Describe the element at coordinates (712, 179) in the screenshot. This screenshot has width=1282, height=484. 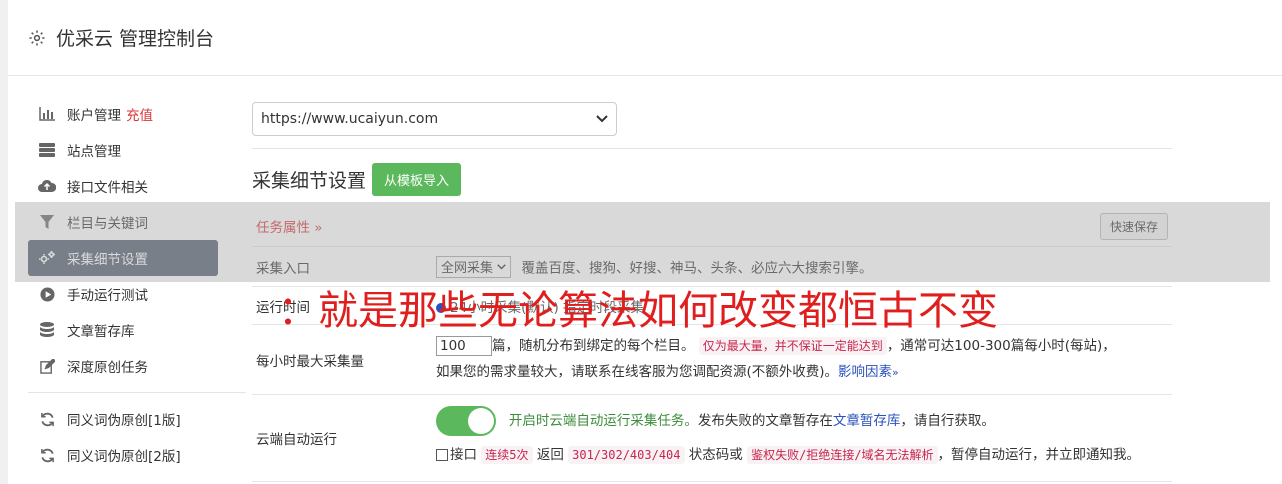
I see `section-header: 采集细节设置 从模板导入` at that location.